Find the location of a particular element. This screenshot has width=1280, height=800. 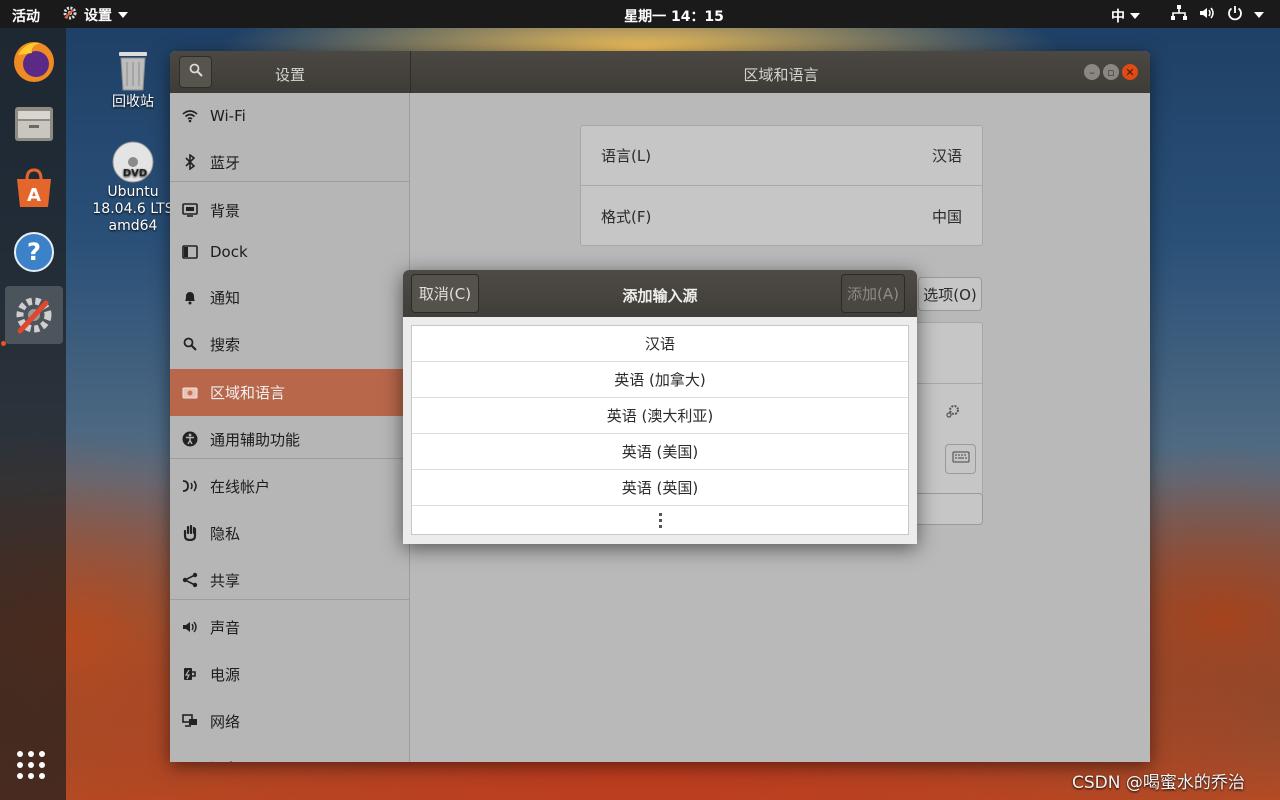

devices-icon is located at coordinates (190, 761).